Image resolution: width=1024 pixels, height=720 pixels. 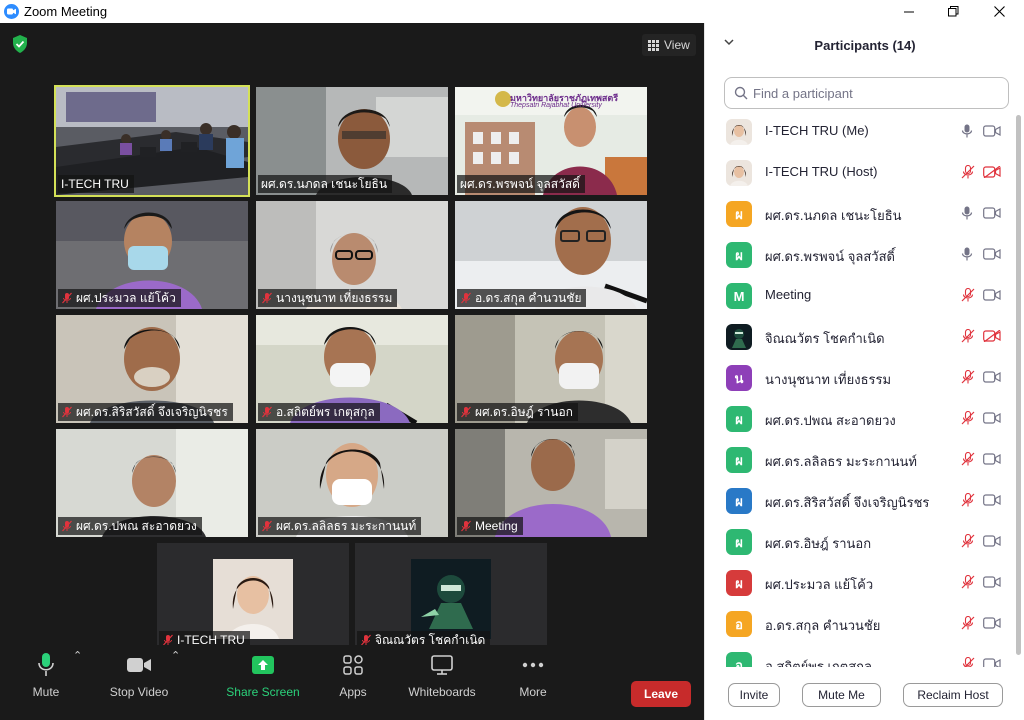 I want to click on participant-row: ผ ผศ.ดร.นภดล เชนะโยธิน, so click(x=861, y=213).